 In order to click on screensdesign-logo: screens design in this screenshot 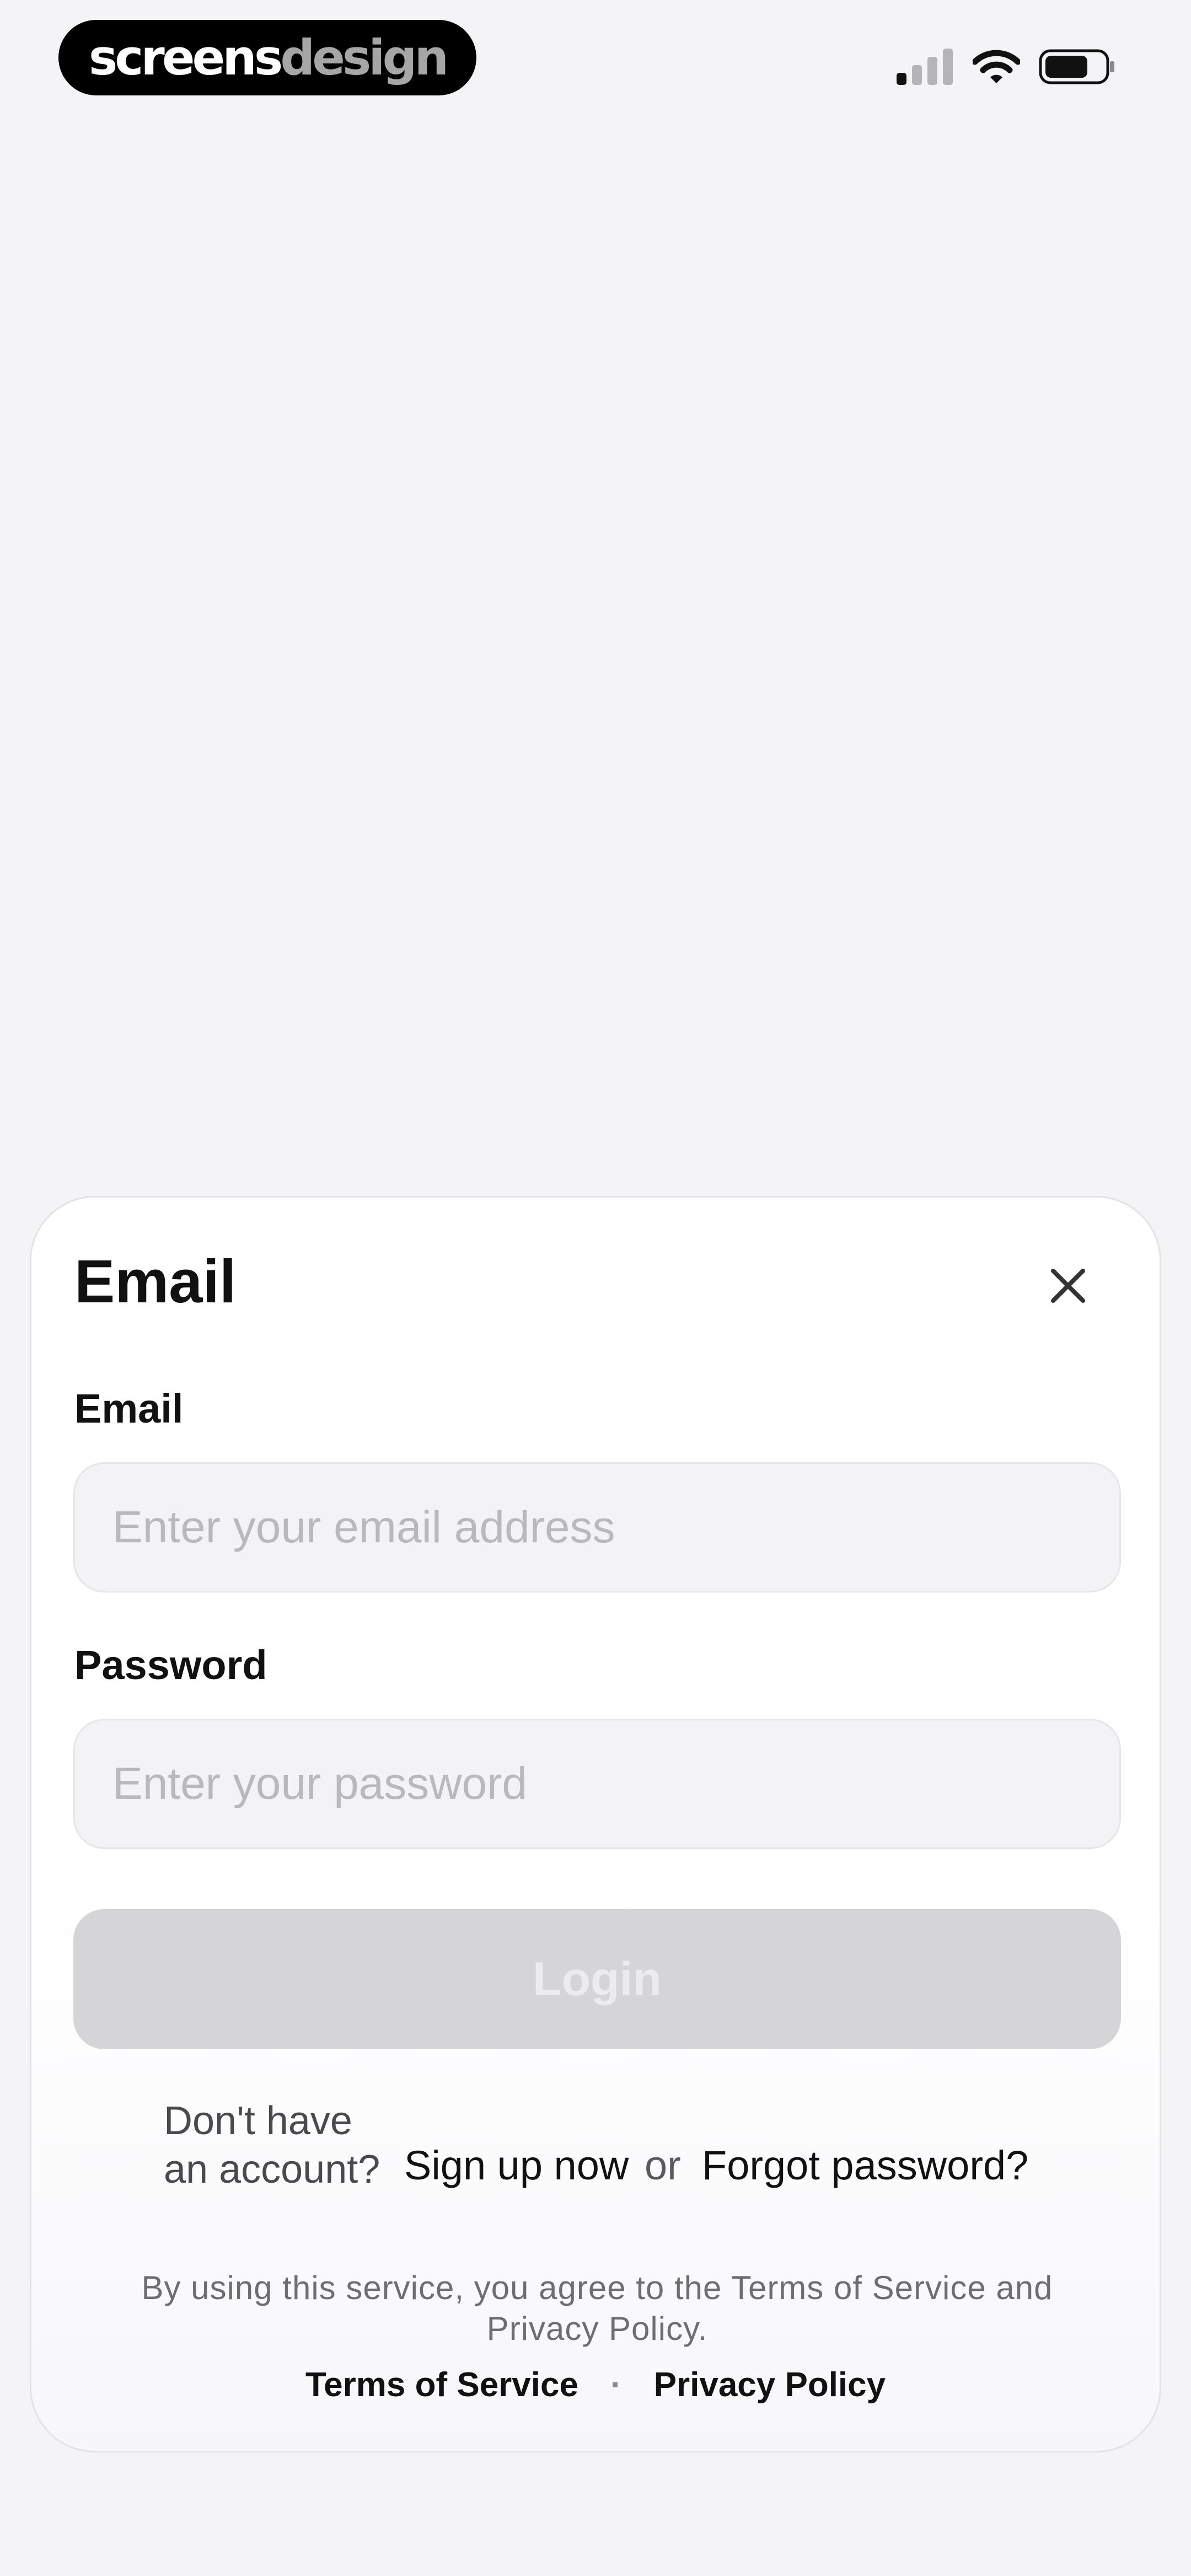, I will do `click(267, 57)`.